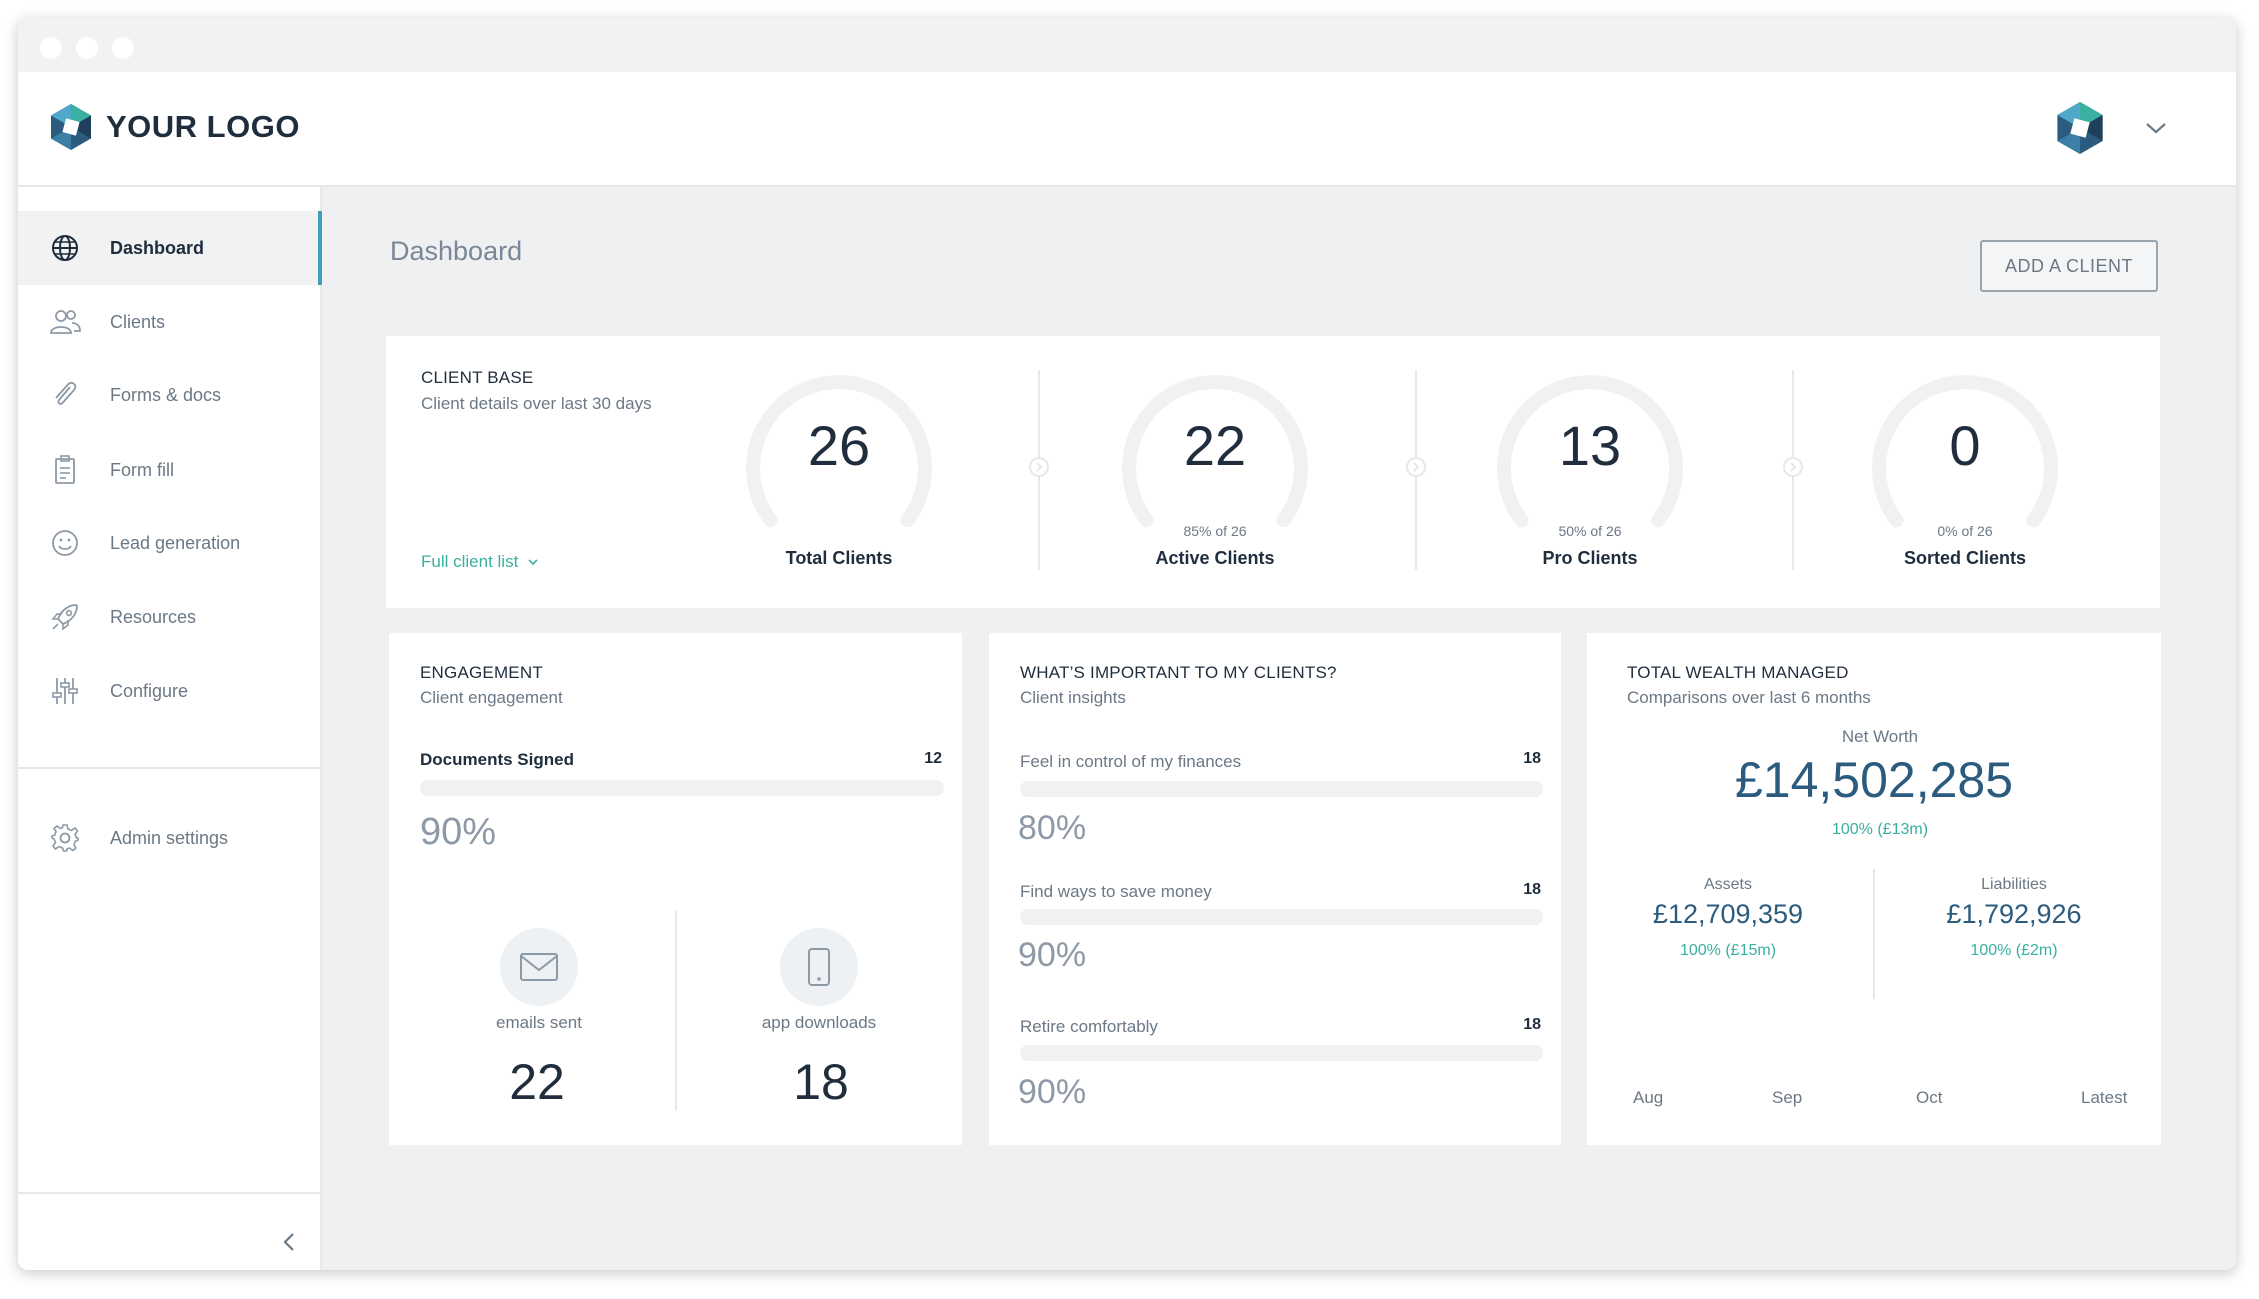  I want to click on add-client-button: ADD A CLIENT, so click(2069, 266).